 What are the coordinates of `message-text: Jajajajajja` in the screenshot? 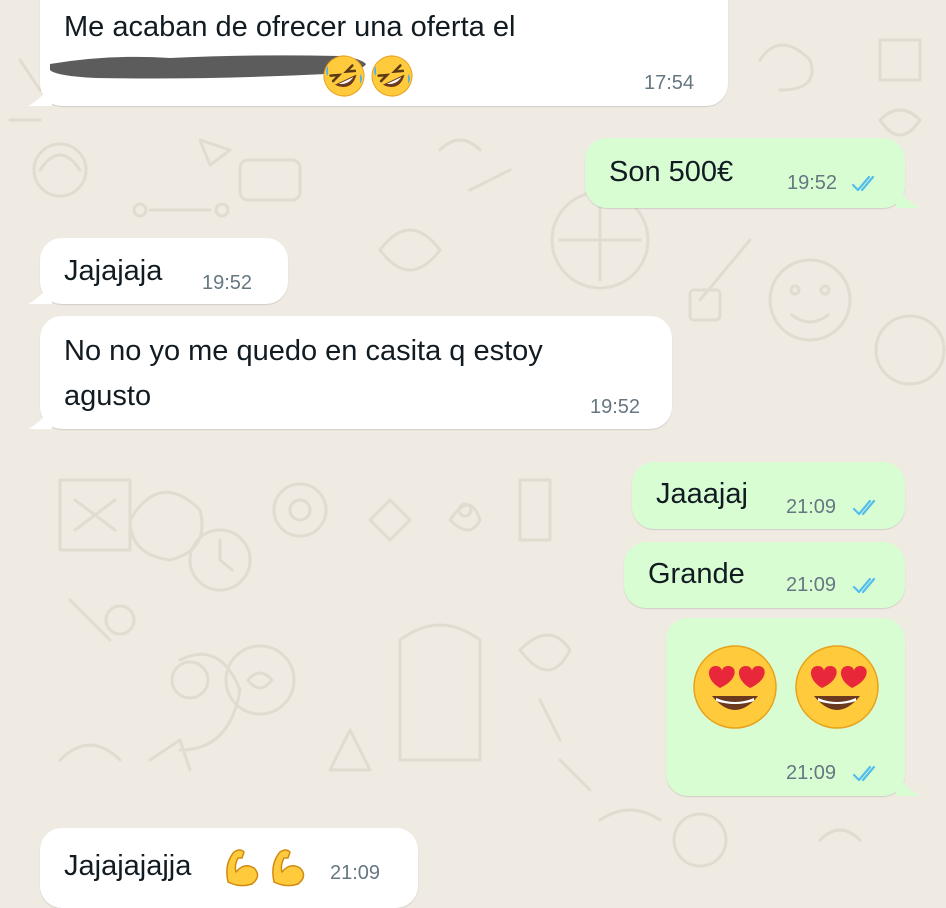 It's located at (128, 866).